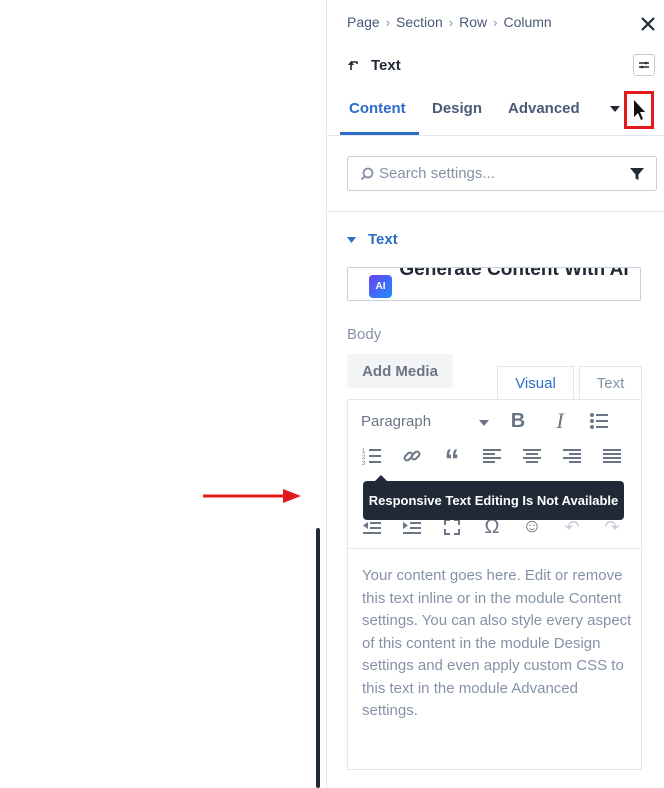 This screenshot has height=788, width=664. I want to click on paragraph-format-select: Paragraph, so click(426, 423).